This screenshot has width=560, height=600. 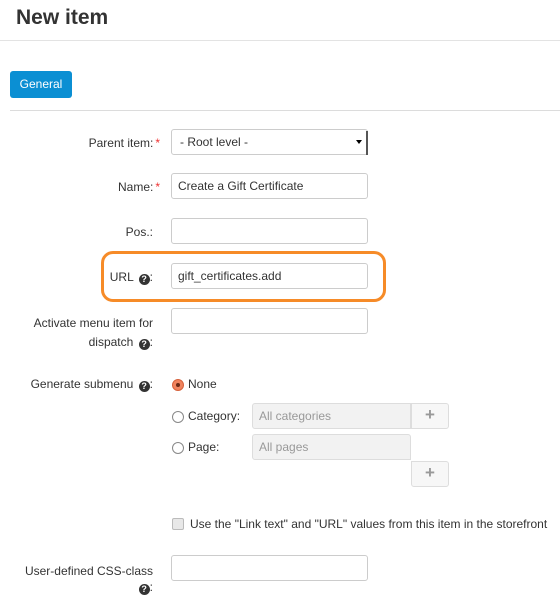 I want to click on add-category-button: +, so click(x=430, y=416).